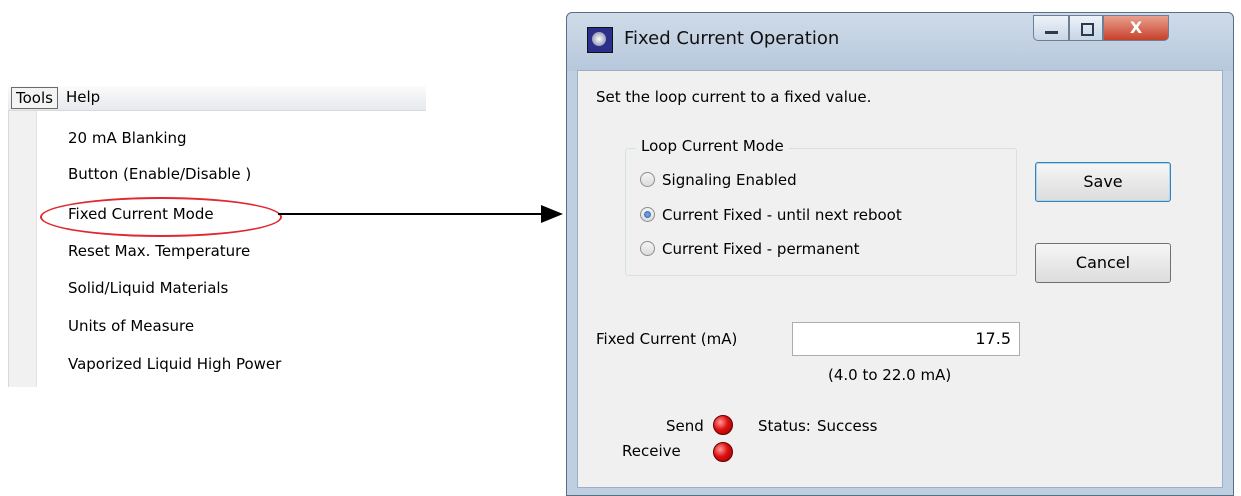 Image resolution: width=1241 pixels, height=496 pixels. What do you see at coordinates (647, 214) in the screenshot?
I see `radio-checked-icon` at bounding box center [647, 214].